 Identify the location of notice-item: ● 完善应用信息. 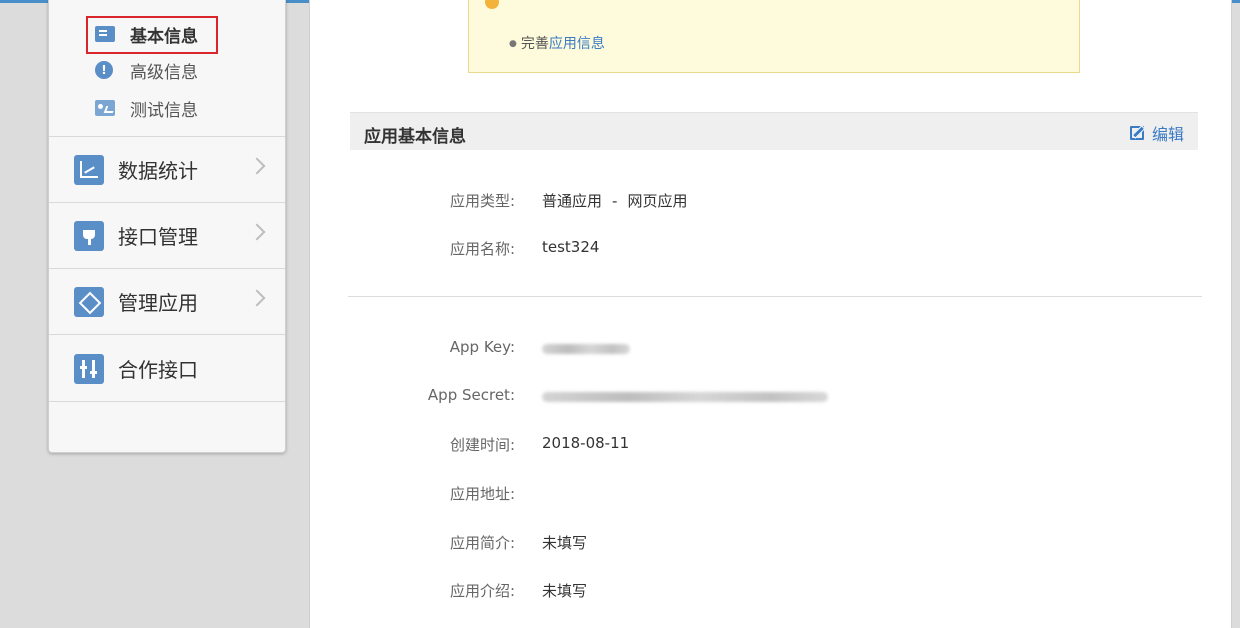
(557, 43).